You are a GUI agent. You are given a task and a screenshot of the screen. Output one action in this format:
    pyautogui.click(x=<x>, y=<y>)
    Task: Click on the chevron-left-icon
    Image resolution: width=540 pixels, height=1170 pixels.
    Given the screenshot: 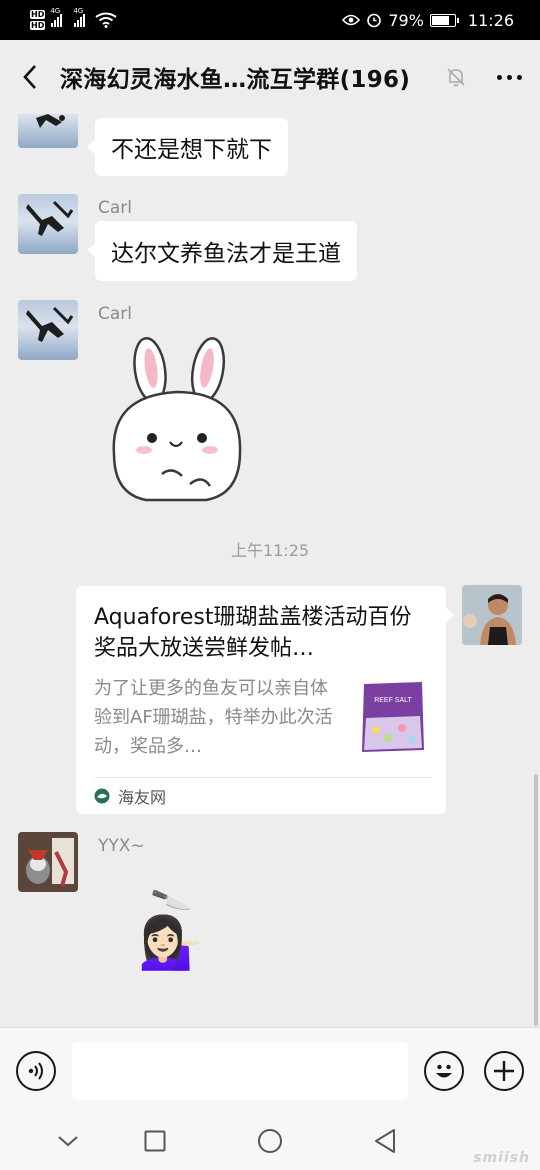 What is the action you would take?
    pyautogui.click(x=29, y=77)
    